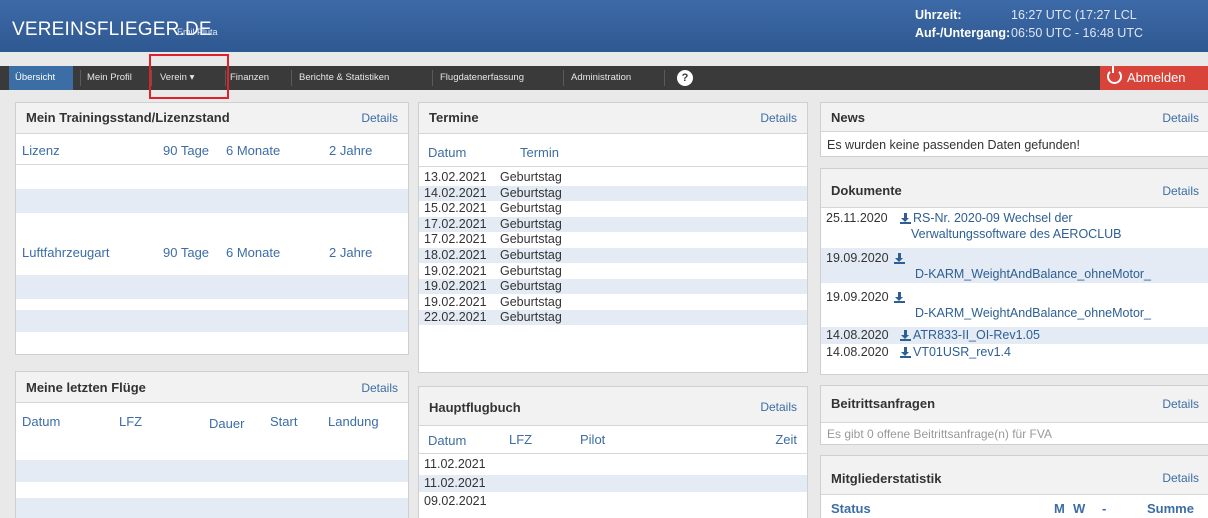 This screenshot has width=1208, height=518. I want to click on termin-date: 22.02.2021, so click(455, 317).